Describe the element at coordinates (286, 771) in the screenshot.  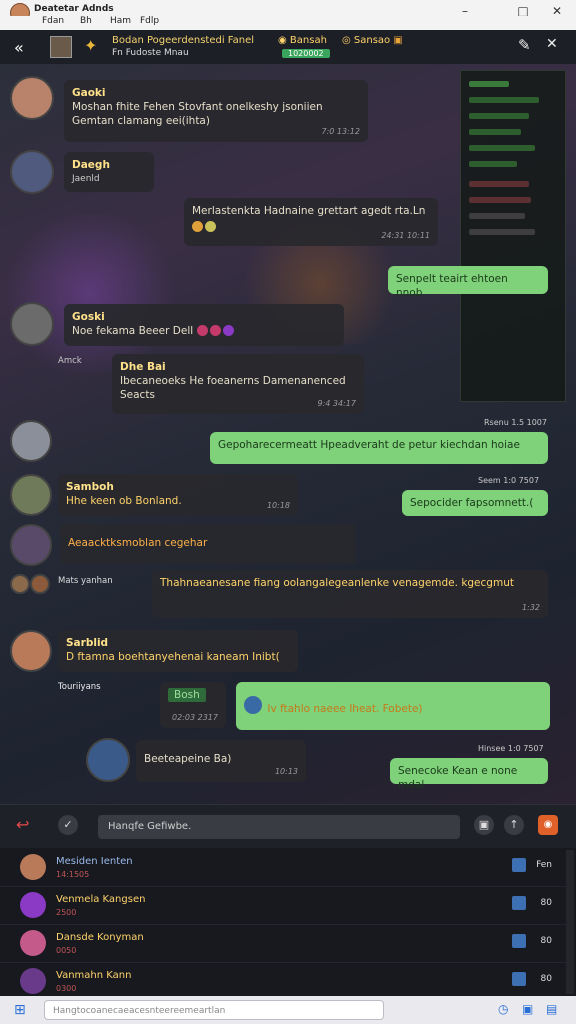
I see `message-time: 10:13` at that location.